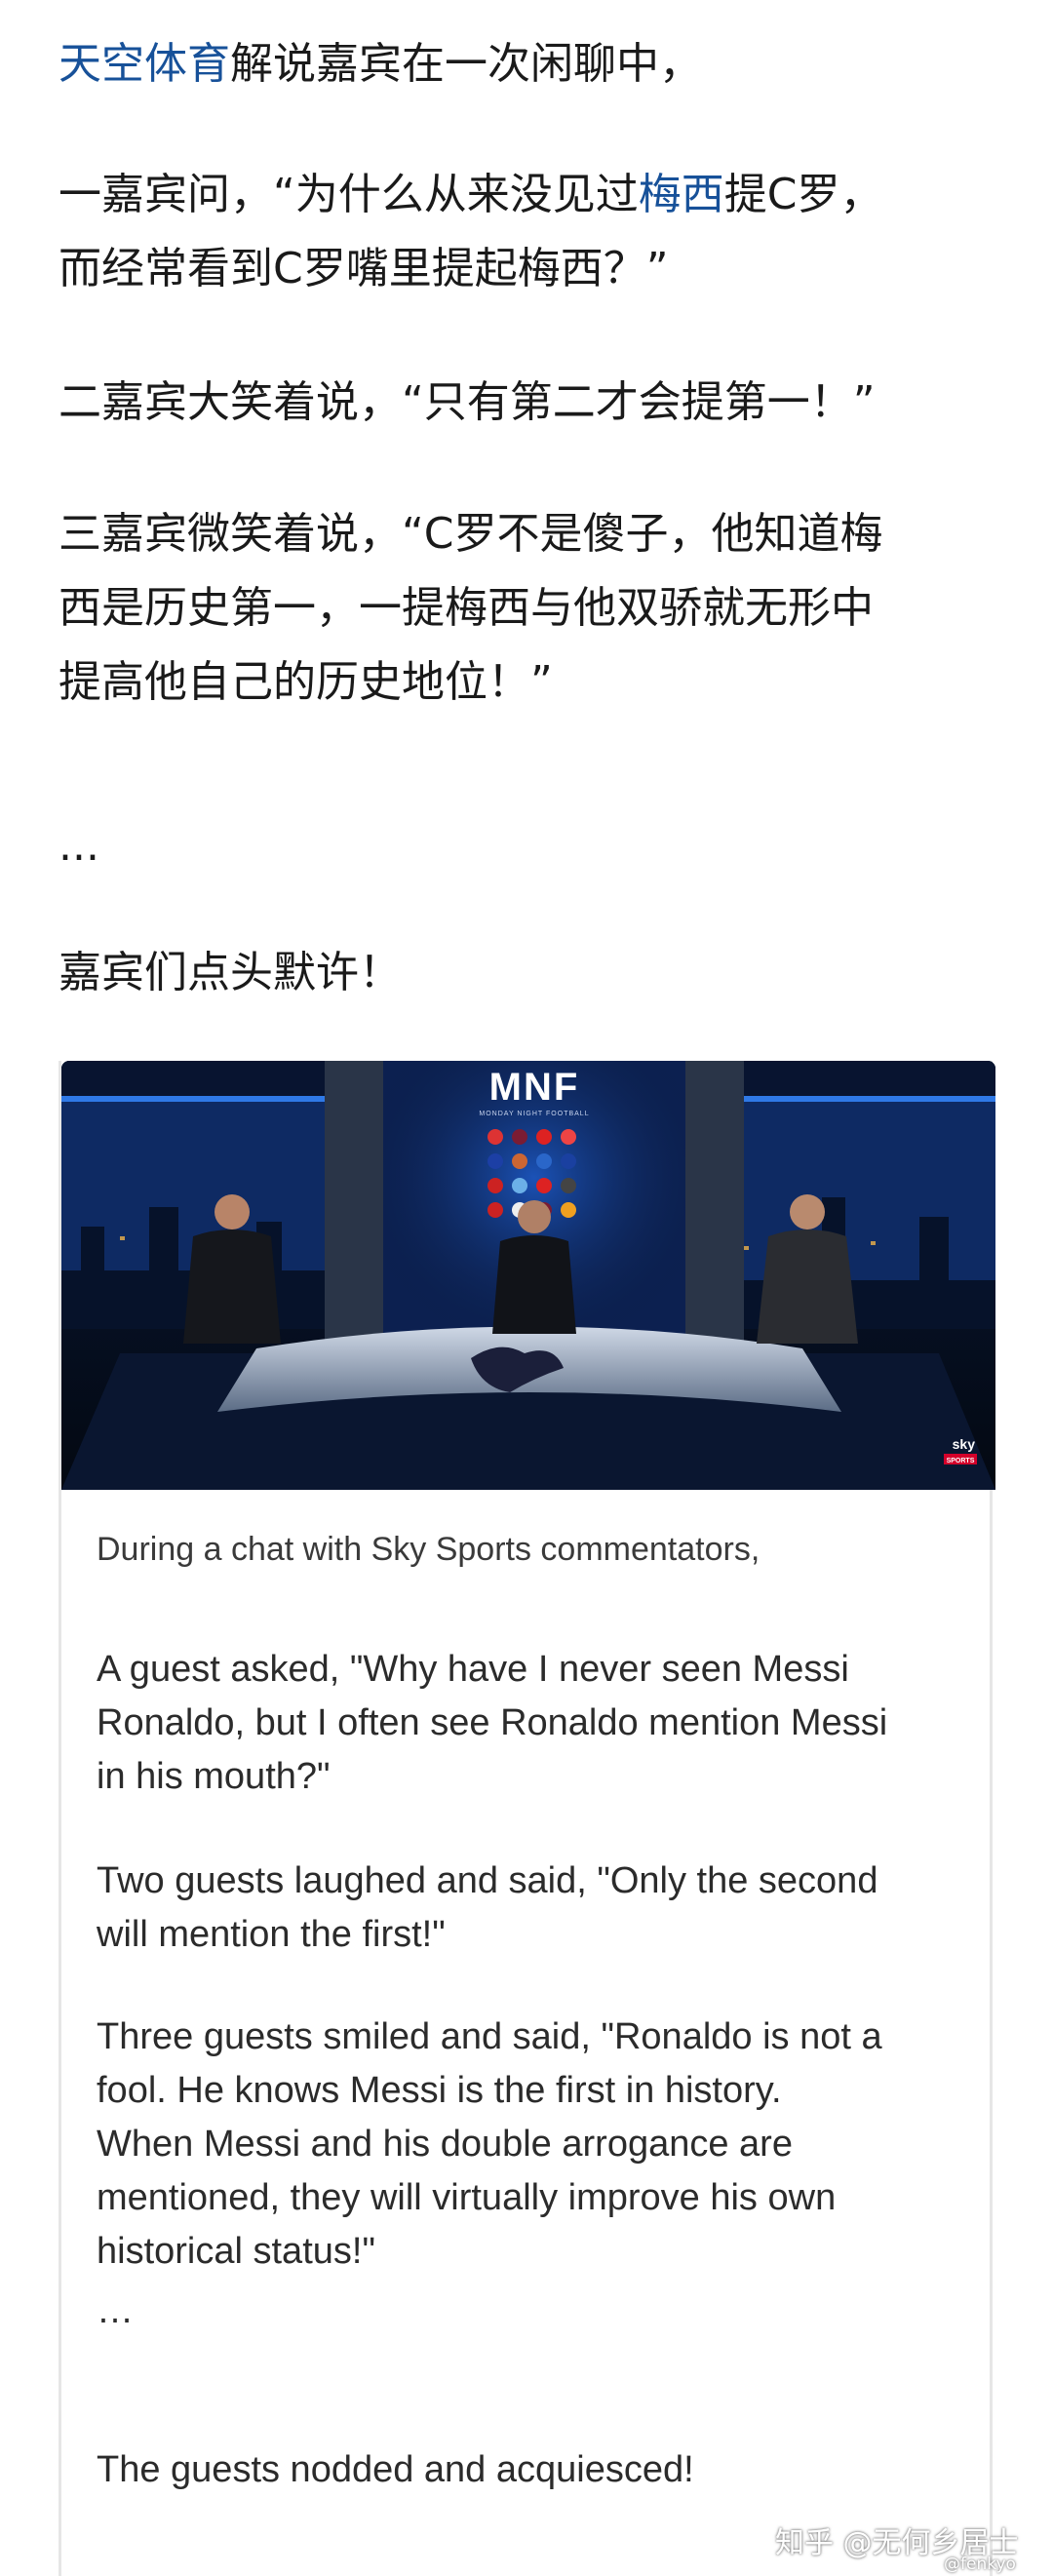  What do you see at coordinates (305, 682) in the screenshot?
I see `paragraph-3-line-3: 提高他自己的历史地位！”` at bounding box center [305, 682].